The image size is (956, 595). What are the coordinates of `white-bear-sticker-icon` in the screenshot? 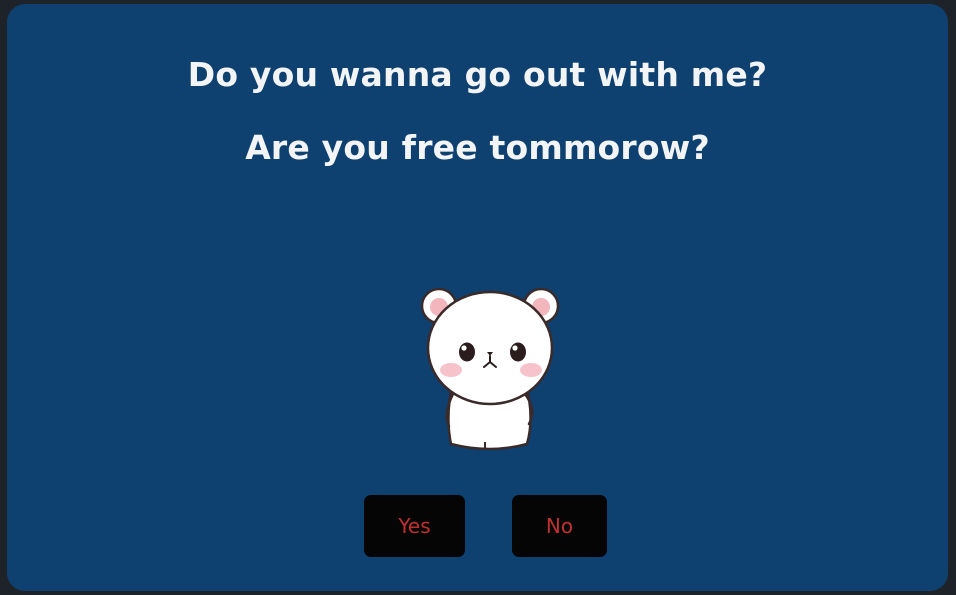 It's located at (490, 369).